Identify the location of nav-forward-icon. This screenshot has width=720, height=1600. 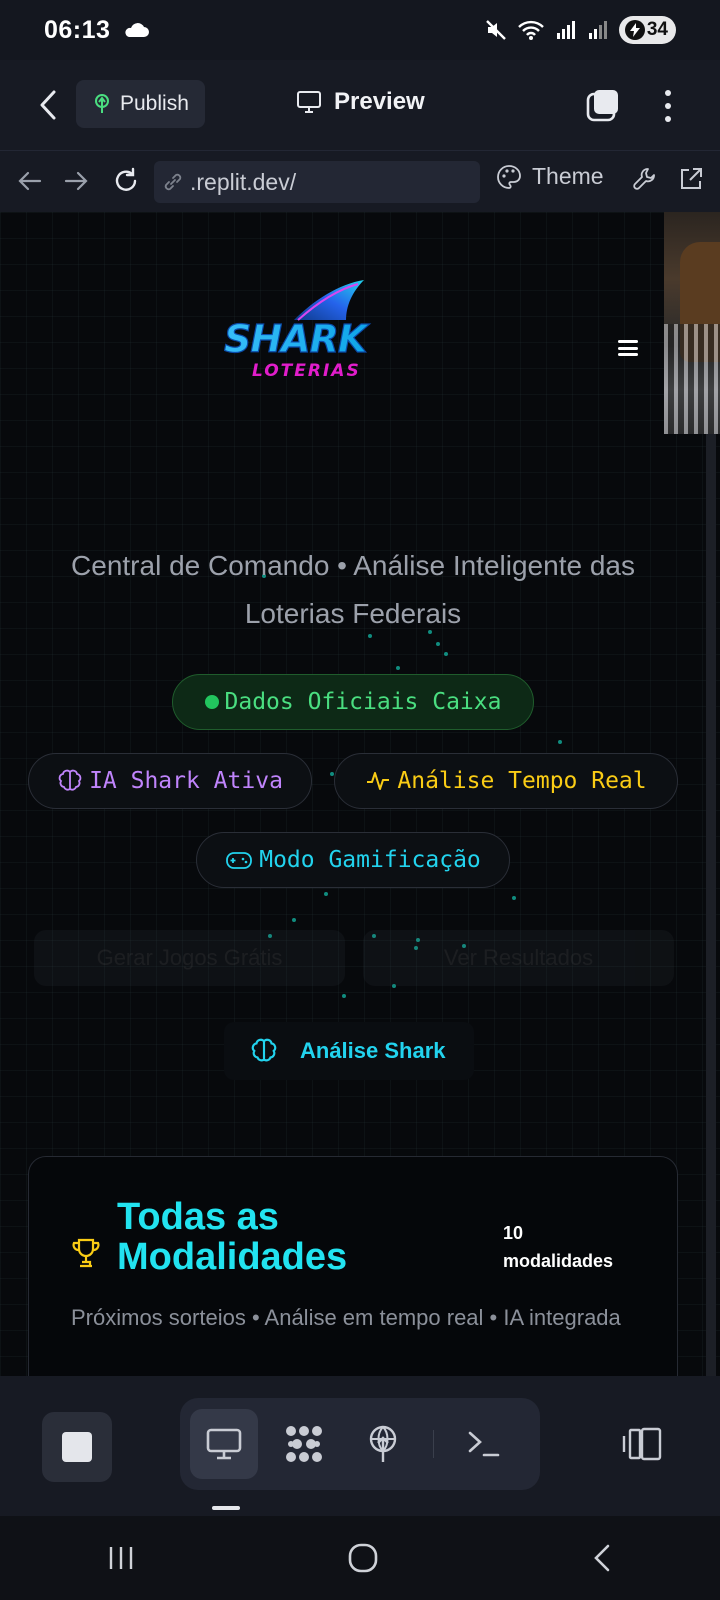
(76, 181).